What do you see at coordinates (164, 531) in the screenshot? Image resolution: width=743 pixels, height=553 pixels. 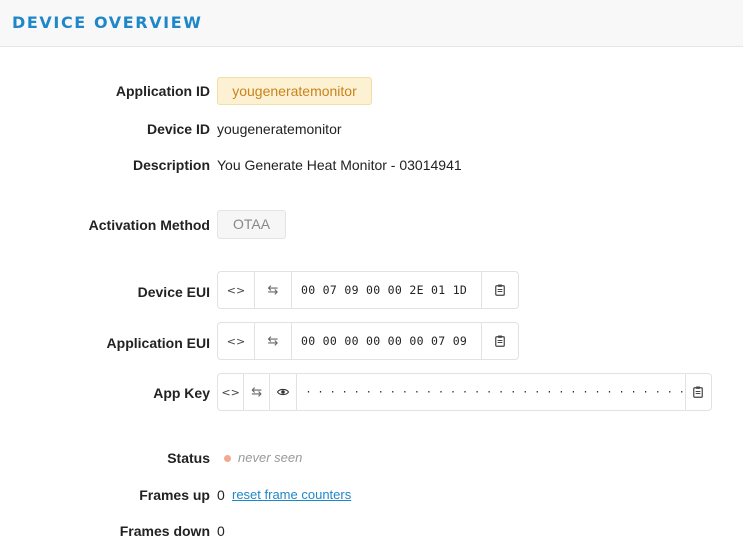 I see `frames-down-label: Frames down` at bounding box center [164, 531].